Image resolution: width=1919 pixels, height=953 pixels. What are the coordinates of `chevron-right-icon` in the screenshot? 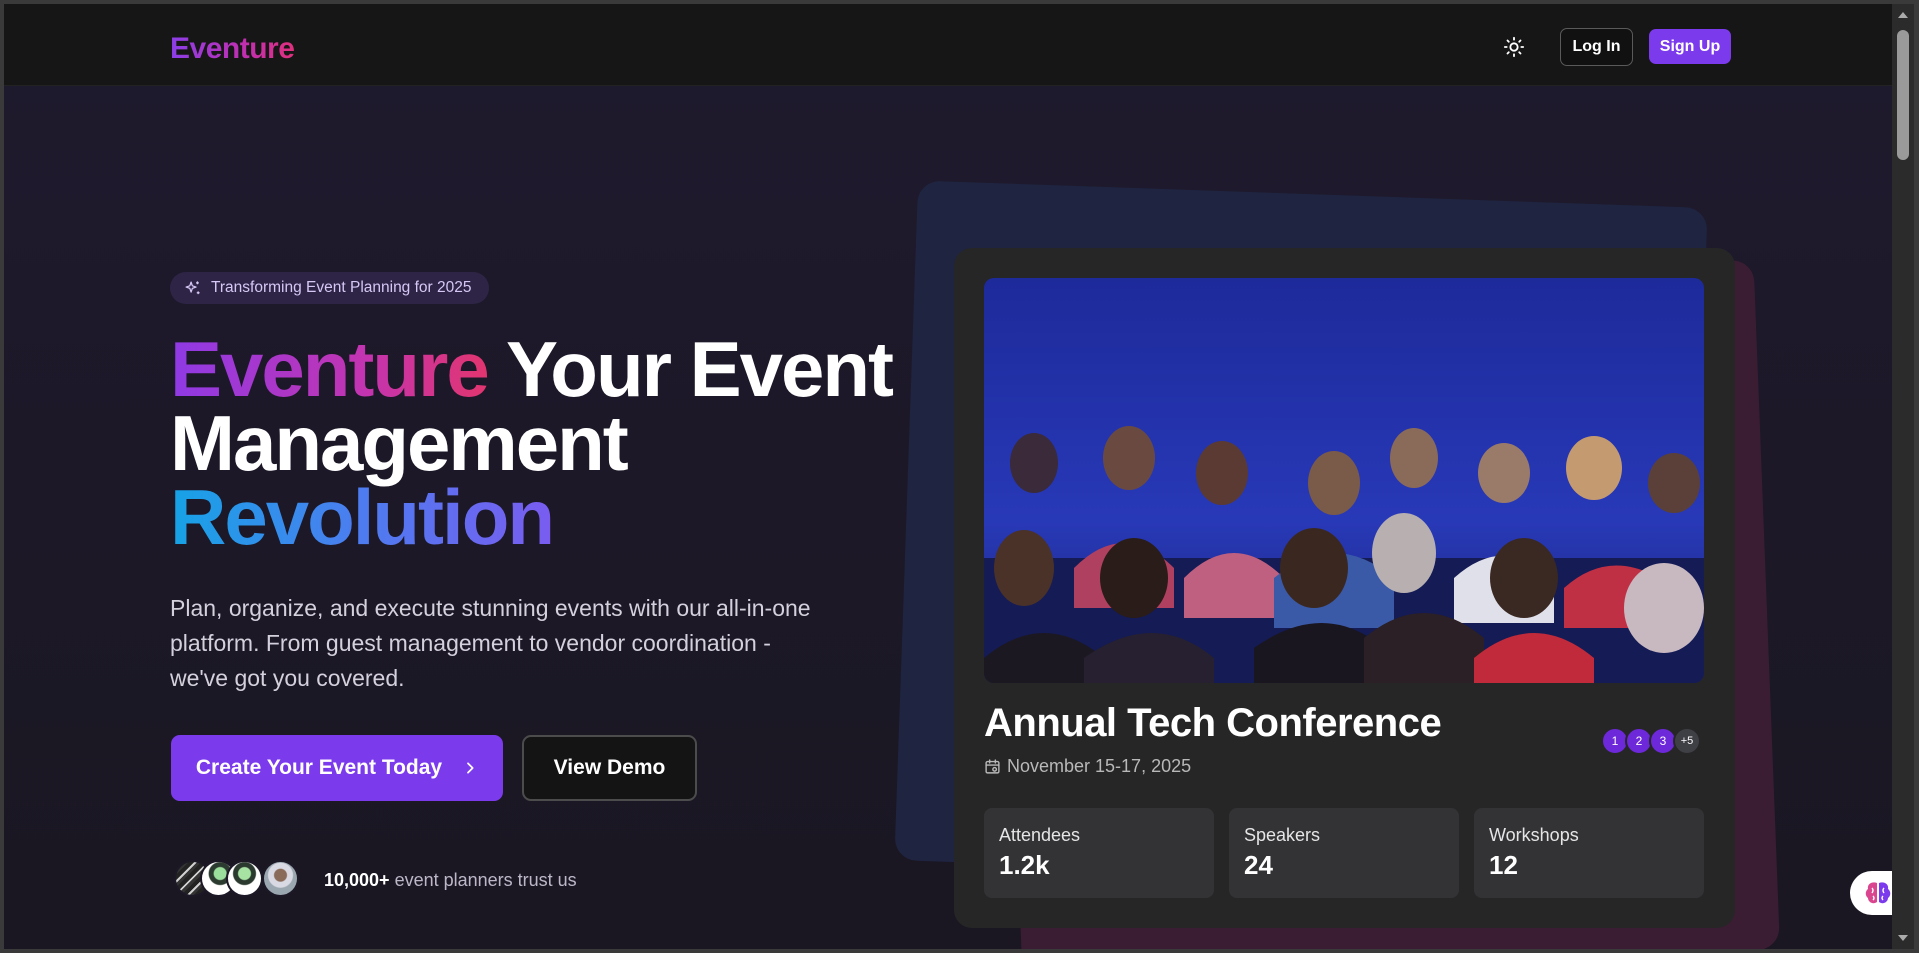 It's located at (470, 768).